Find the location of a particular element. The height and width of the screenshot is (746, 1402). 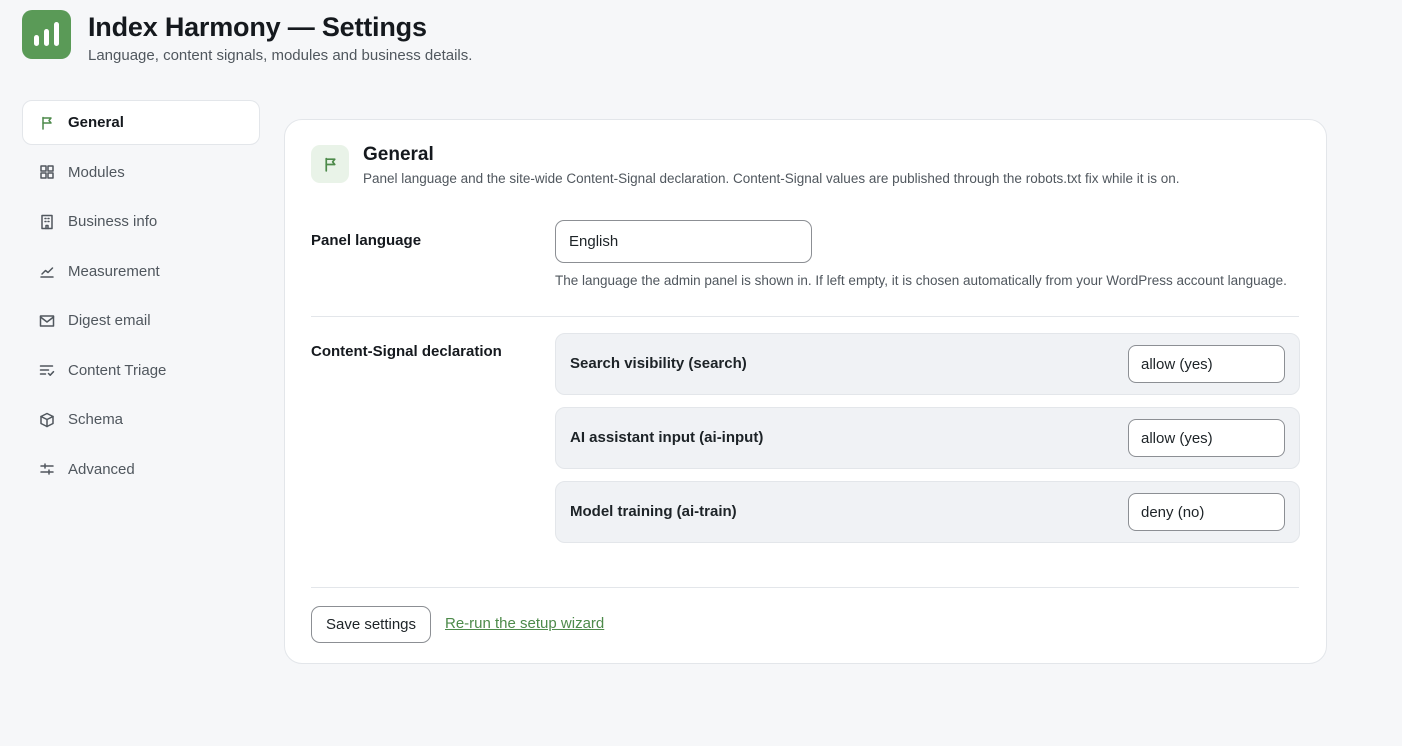

sidebar-item-content-triage: Content Triage is located at coordinates (141, 370).